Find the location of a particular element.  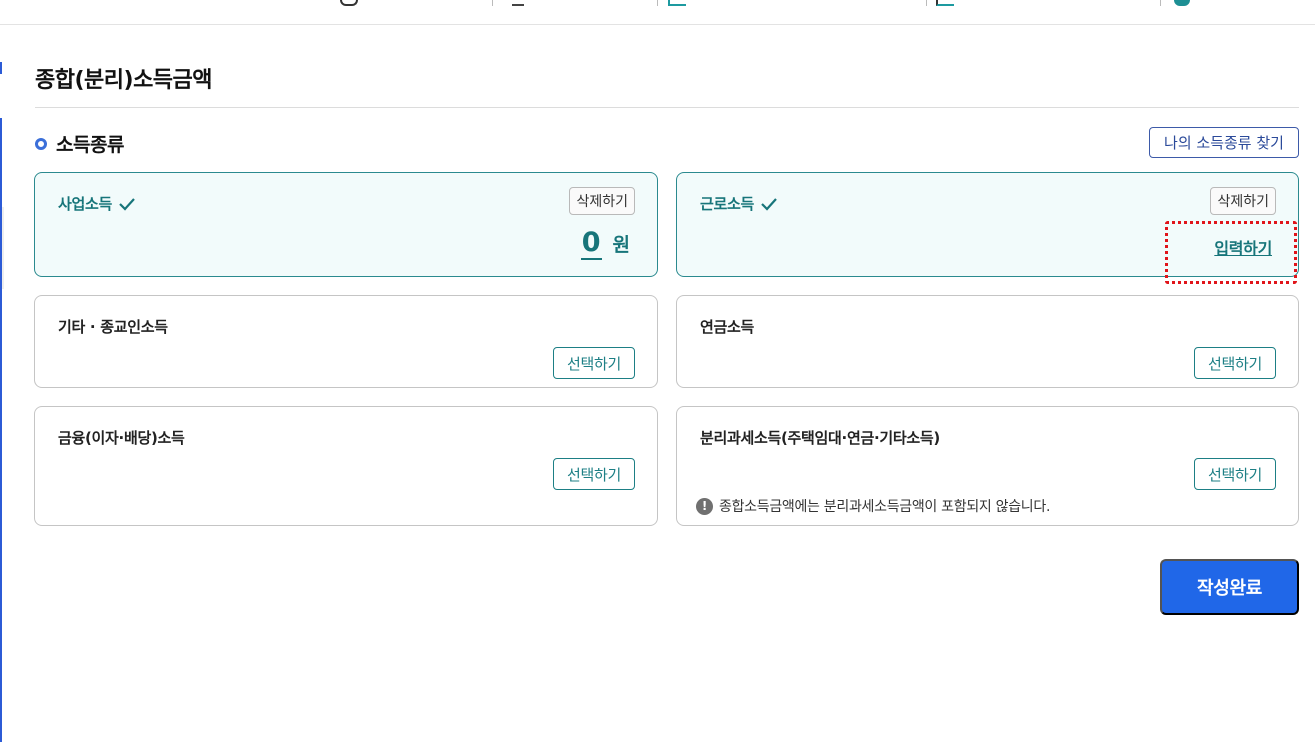

left-scroll-track is located at coordinates (3, 248).